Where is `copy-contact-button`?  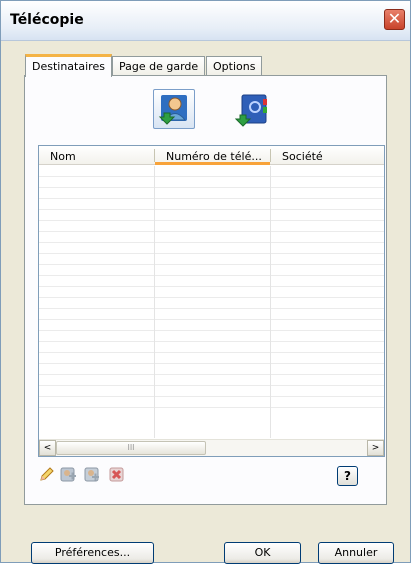
copy-contact-button is located at coordinates (92, 474).